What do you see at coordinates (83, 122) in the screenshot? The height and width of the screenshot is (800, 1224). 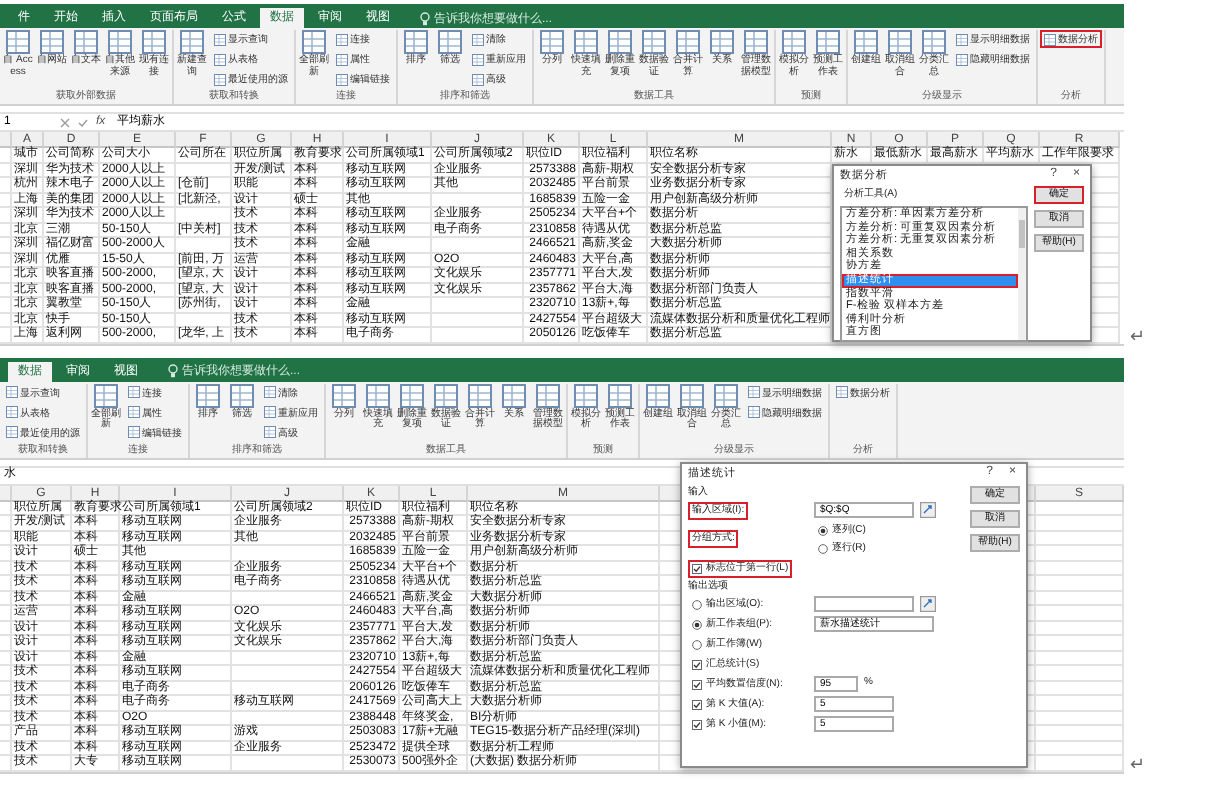 I see `check-icon` at bounding box center [83, 122].